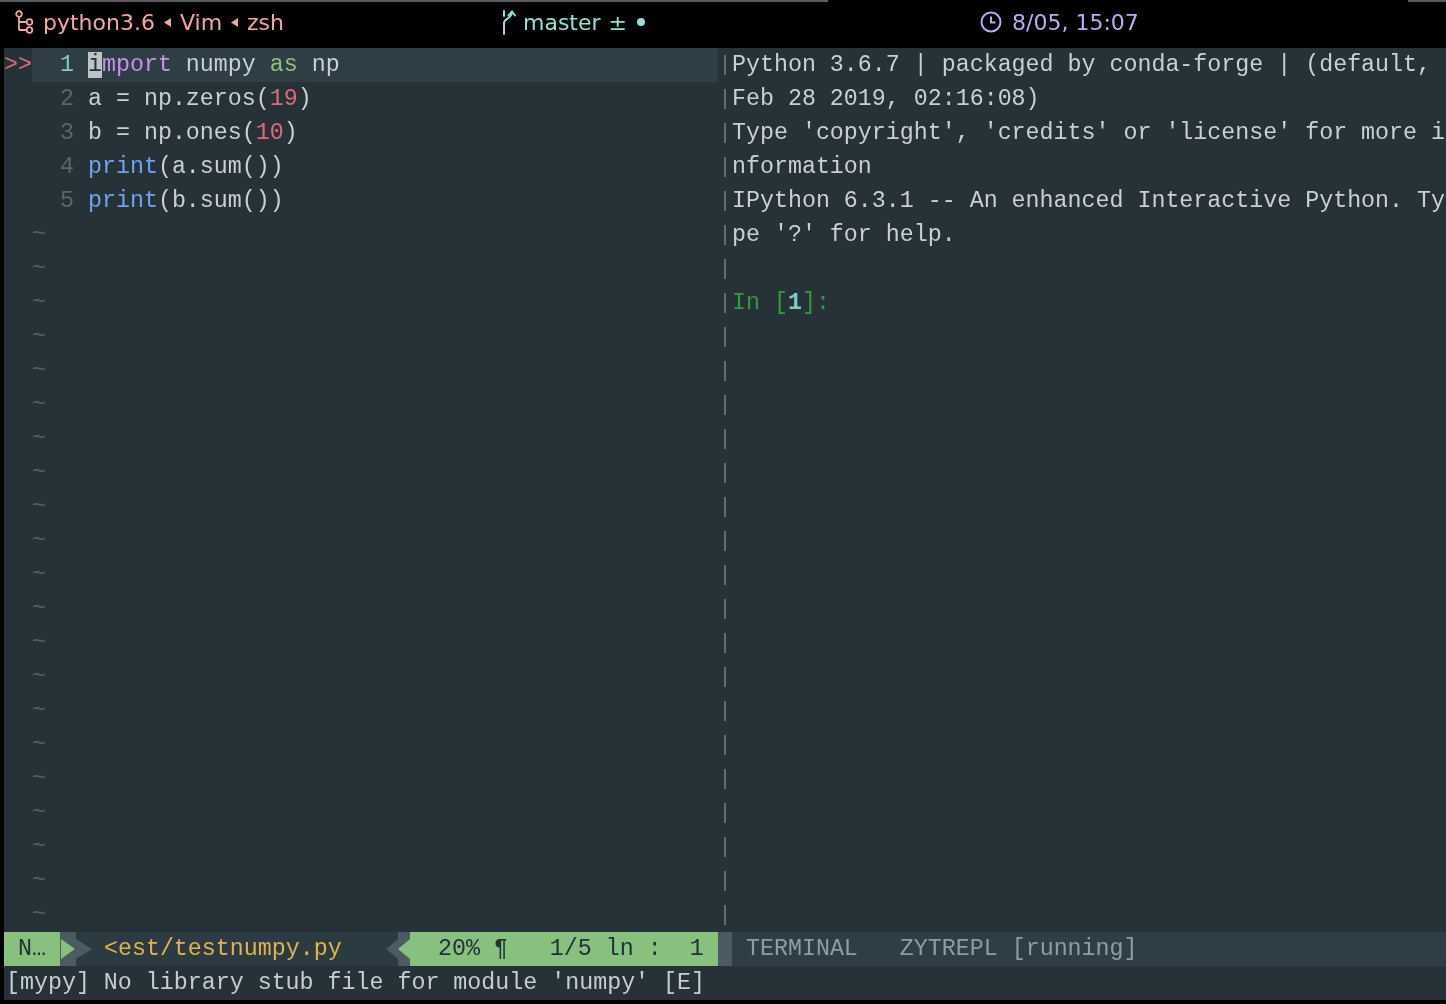 The height and width of the screenshot is (1004, 1446). Describe the element at coordinates (781, 303) in the screenshot. I see `input-prompt: In [1]:` at that location.